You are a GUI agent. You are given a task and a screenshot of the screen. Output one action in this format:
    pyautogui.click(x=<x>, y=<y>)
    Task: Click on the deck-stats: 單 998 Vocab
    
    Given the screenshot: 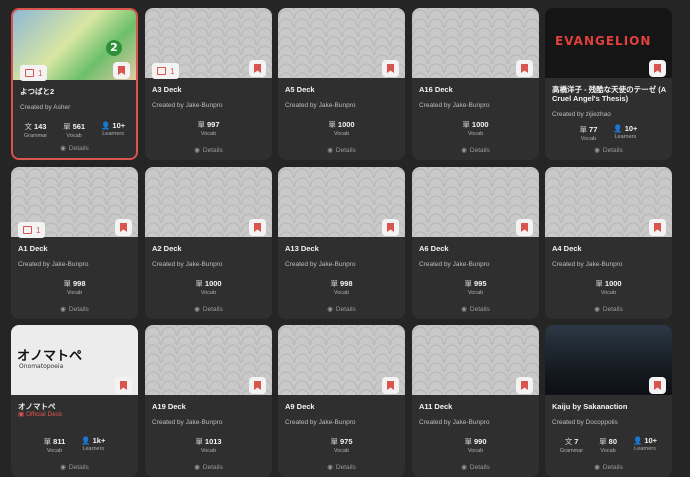 What is the action you would take?
    pyautogui.click(x=341, y=287)
    